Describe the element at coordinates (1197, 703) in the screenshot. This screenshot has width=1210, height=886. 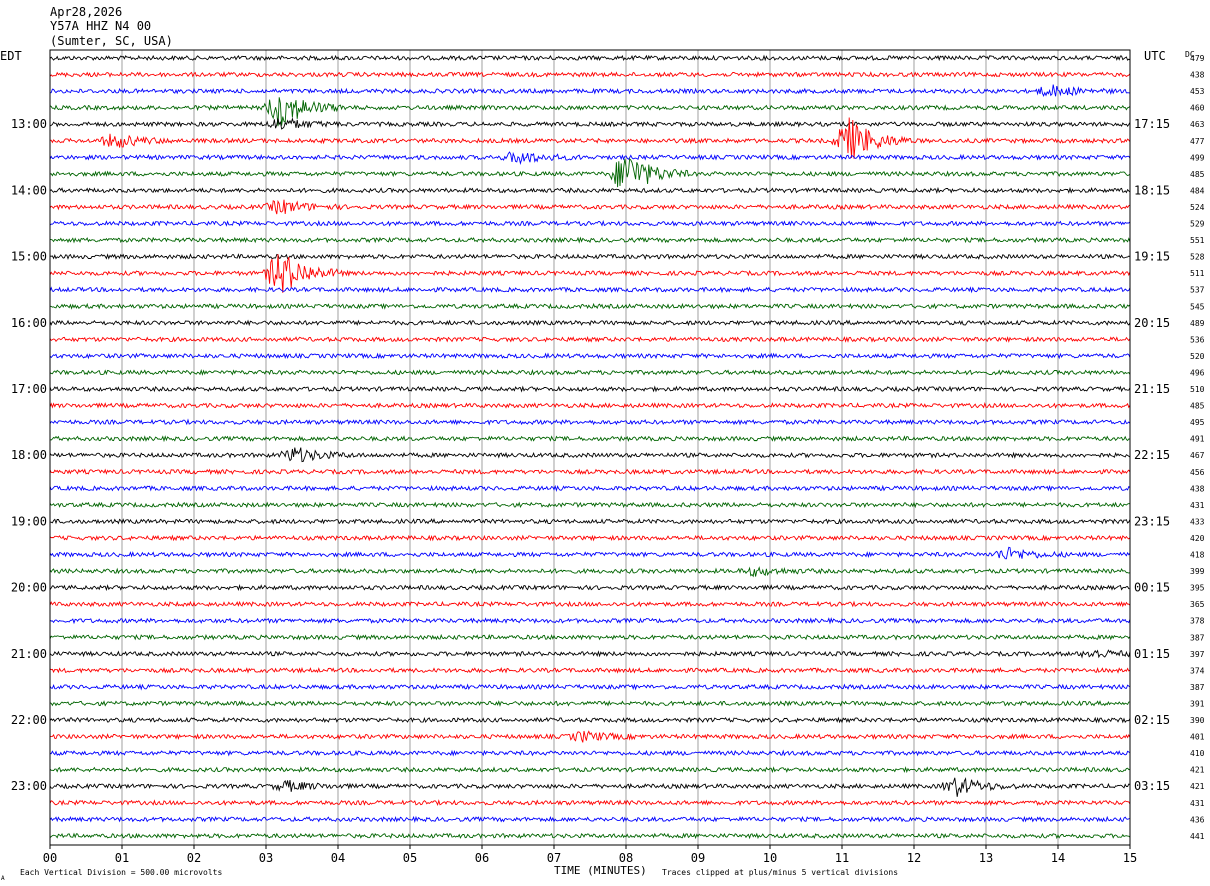
I see `dc-offset-label: 391` at that location.